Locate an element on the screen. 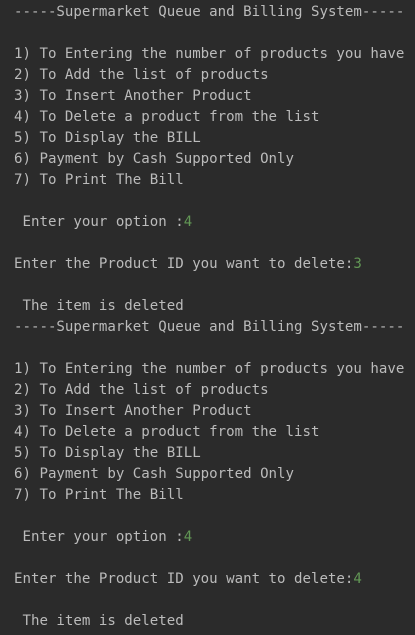 The width and height of the screenshot is (415, 635). user-input-value: 3 is located at coordinates (357, 264).